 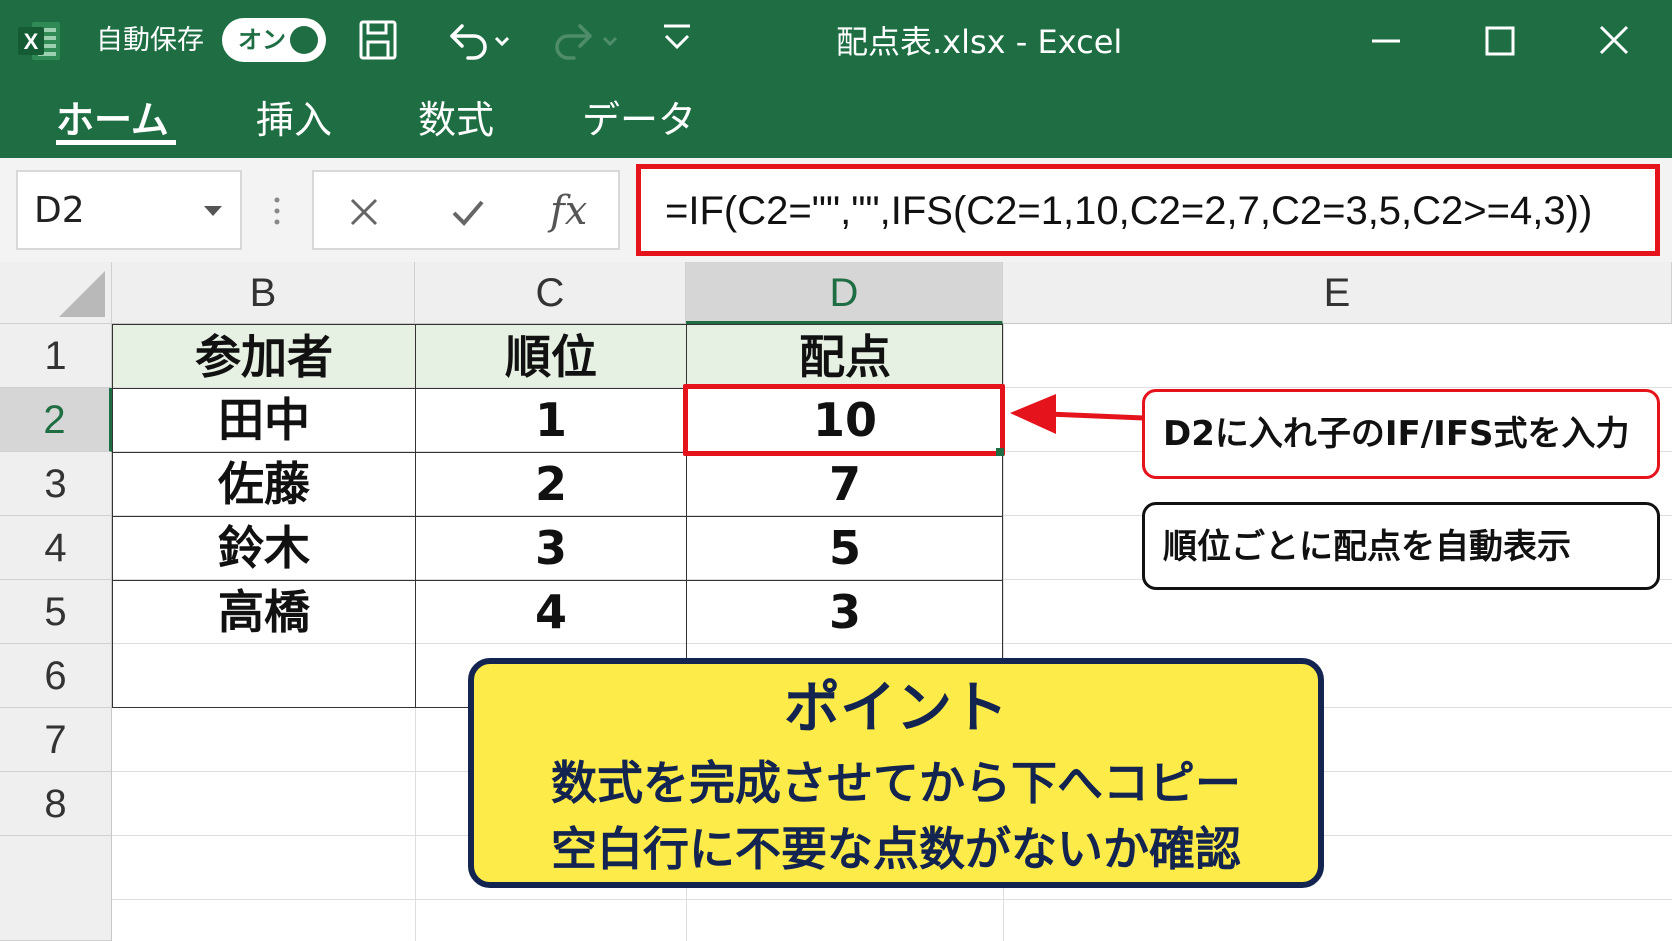 What do you see at coordinates (1401, 434) in the screenshot?
I see `callout-formula-note: D2に入れ子のIF/IFS式を入力` at bounding box center [1401, 434].